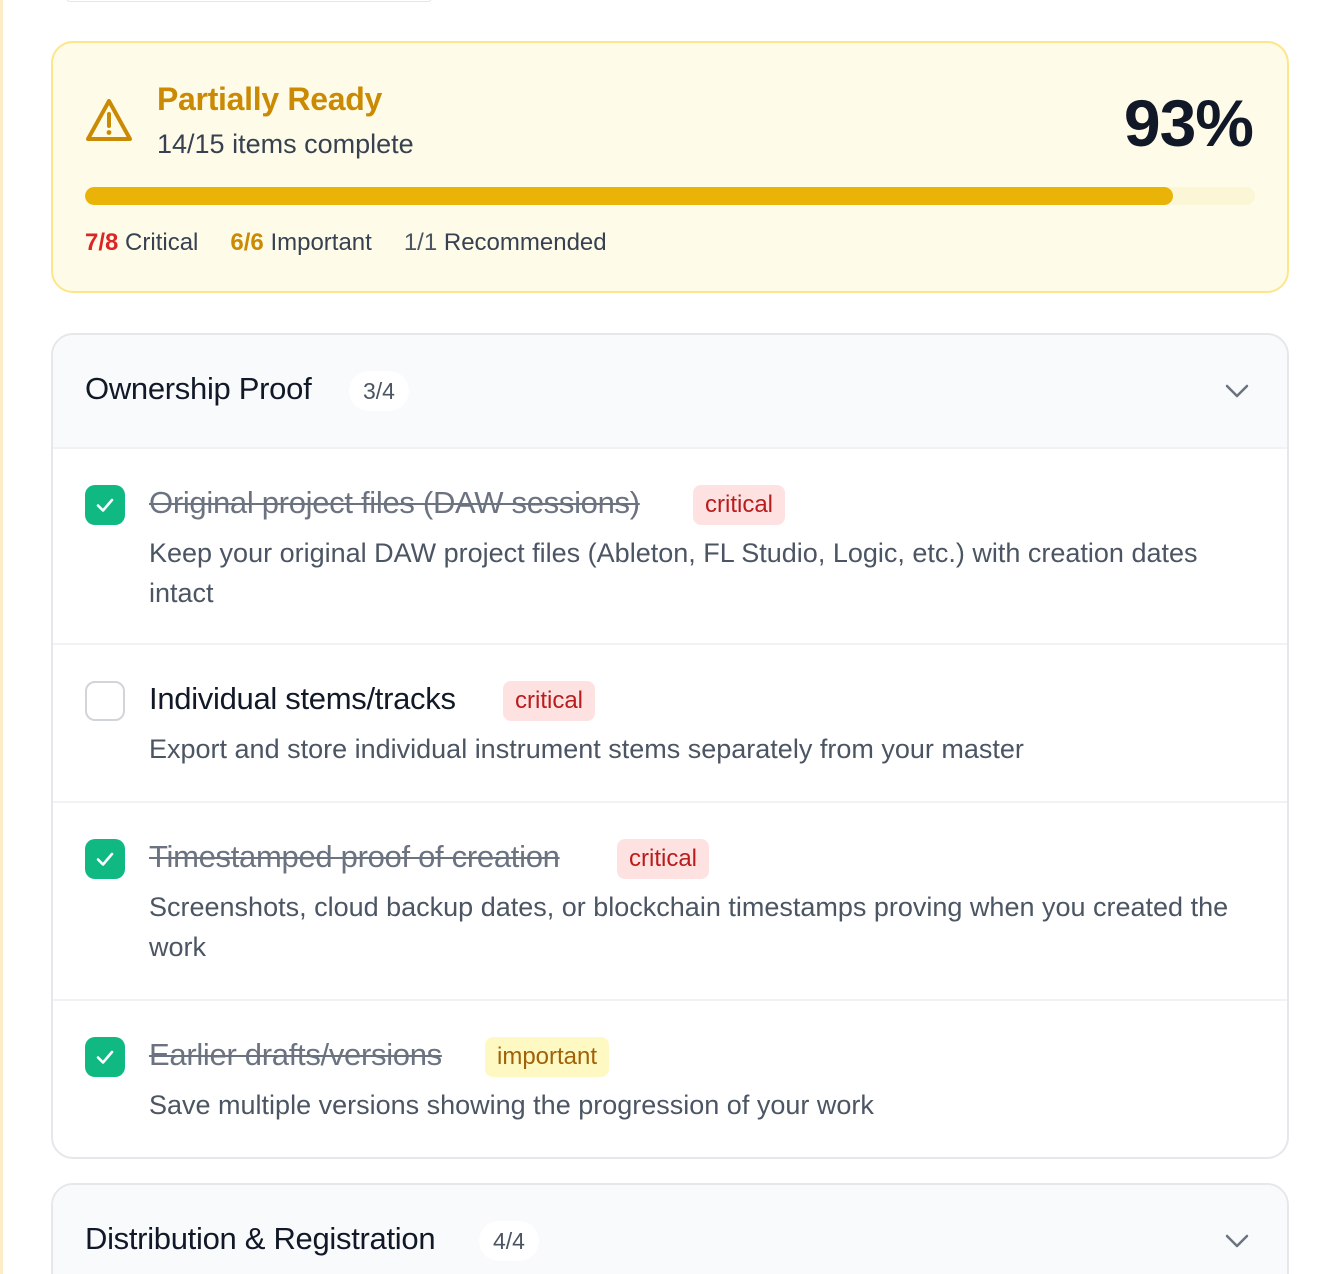  Describe the element at coordinates (260, 1238) in the screenshot. I see `section-title: Distribution & Registration` at that location.